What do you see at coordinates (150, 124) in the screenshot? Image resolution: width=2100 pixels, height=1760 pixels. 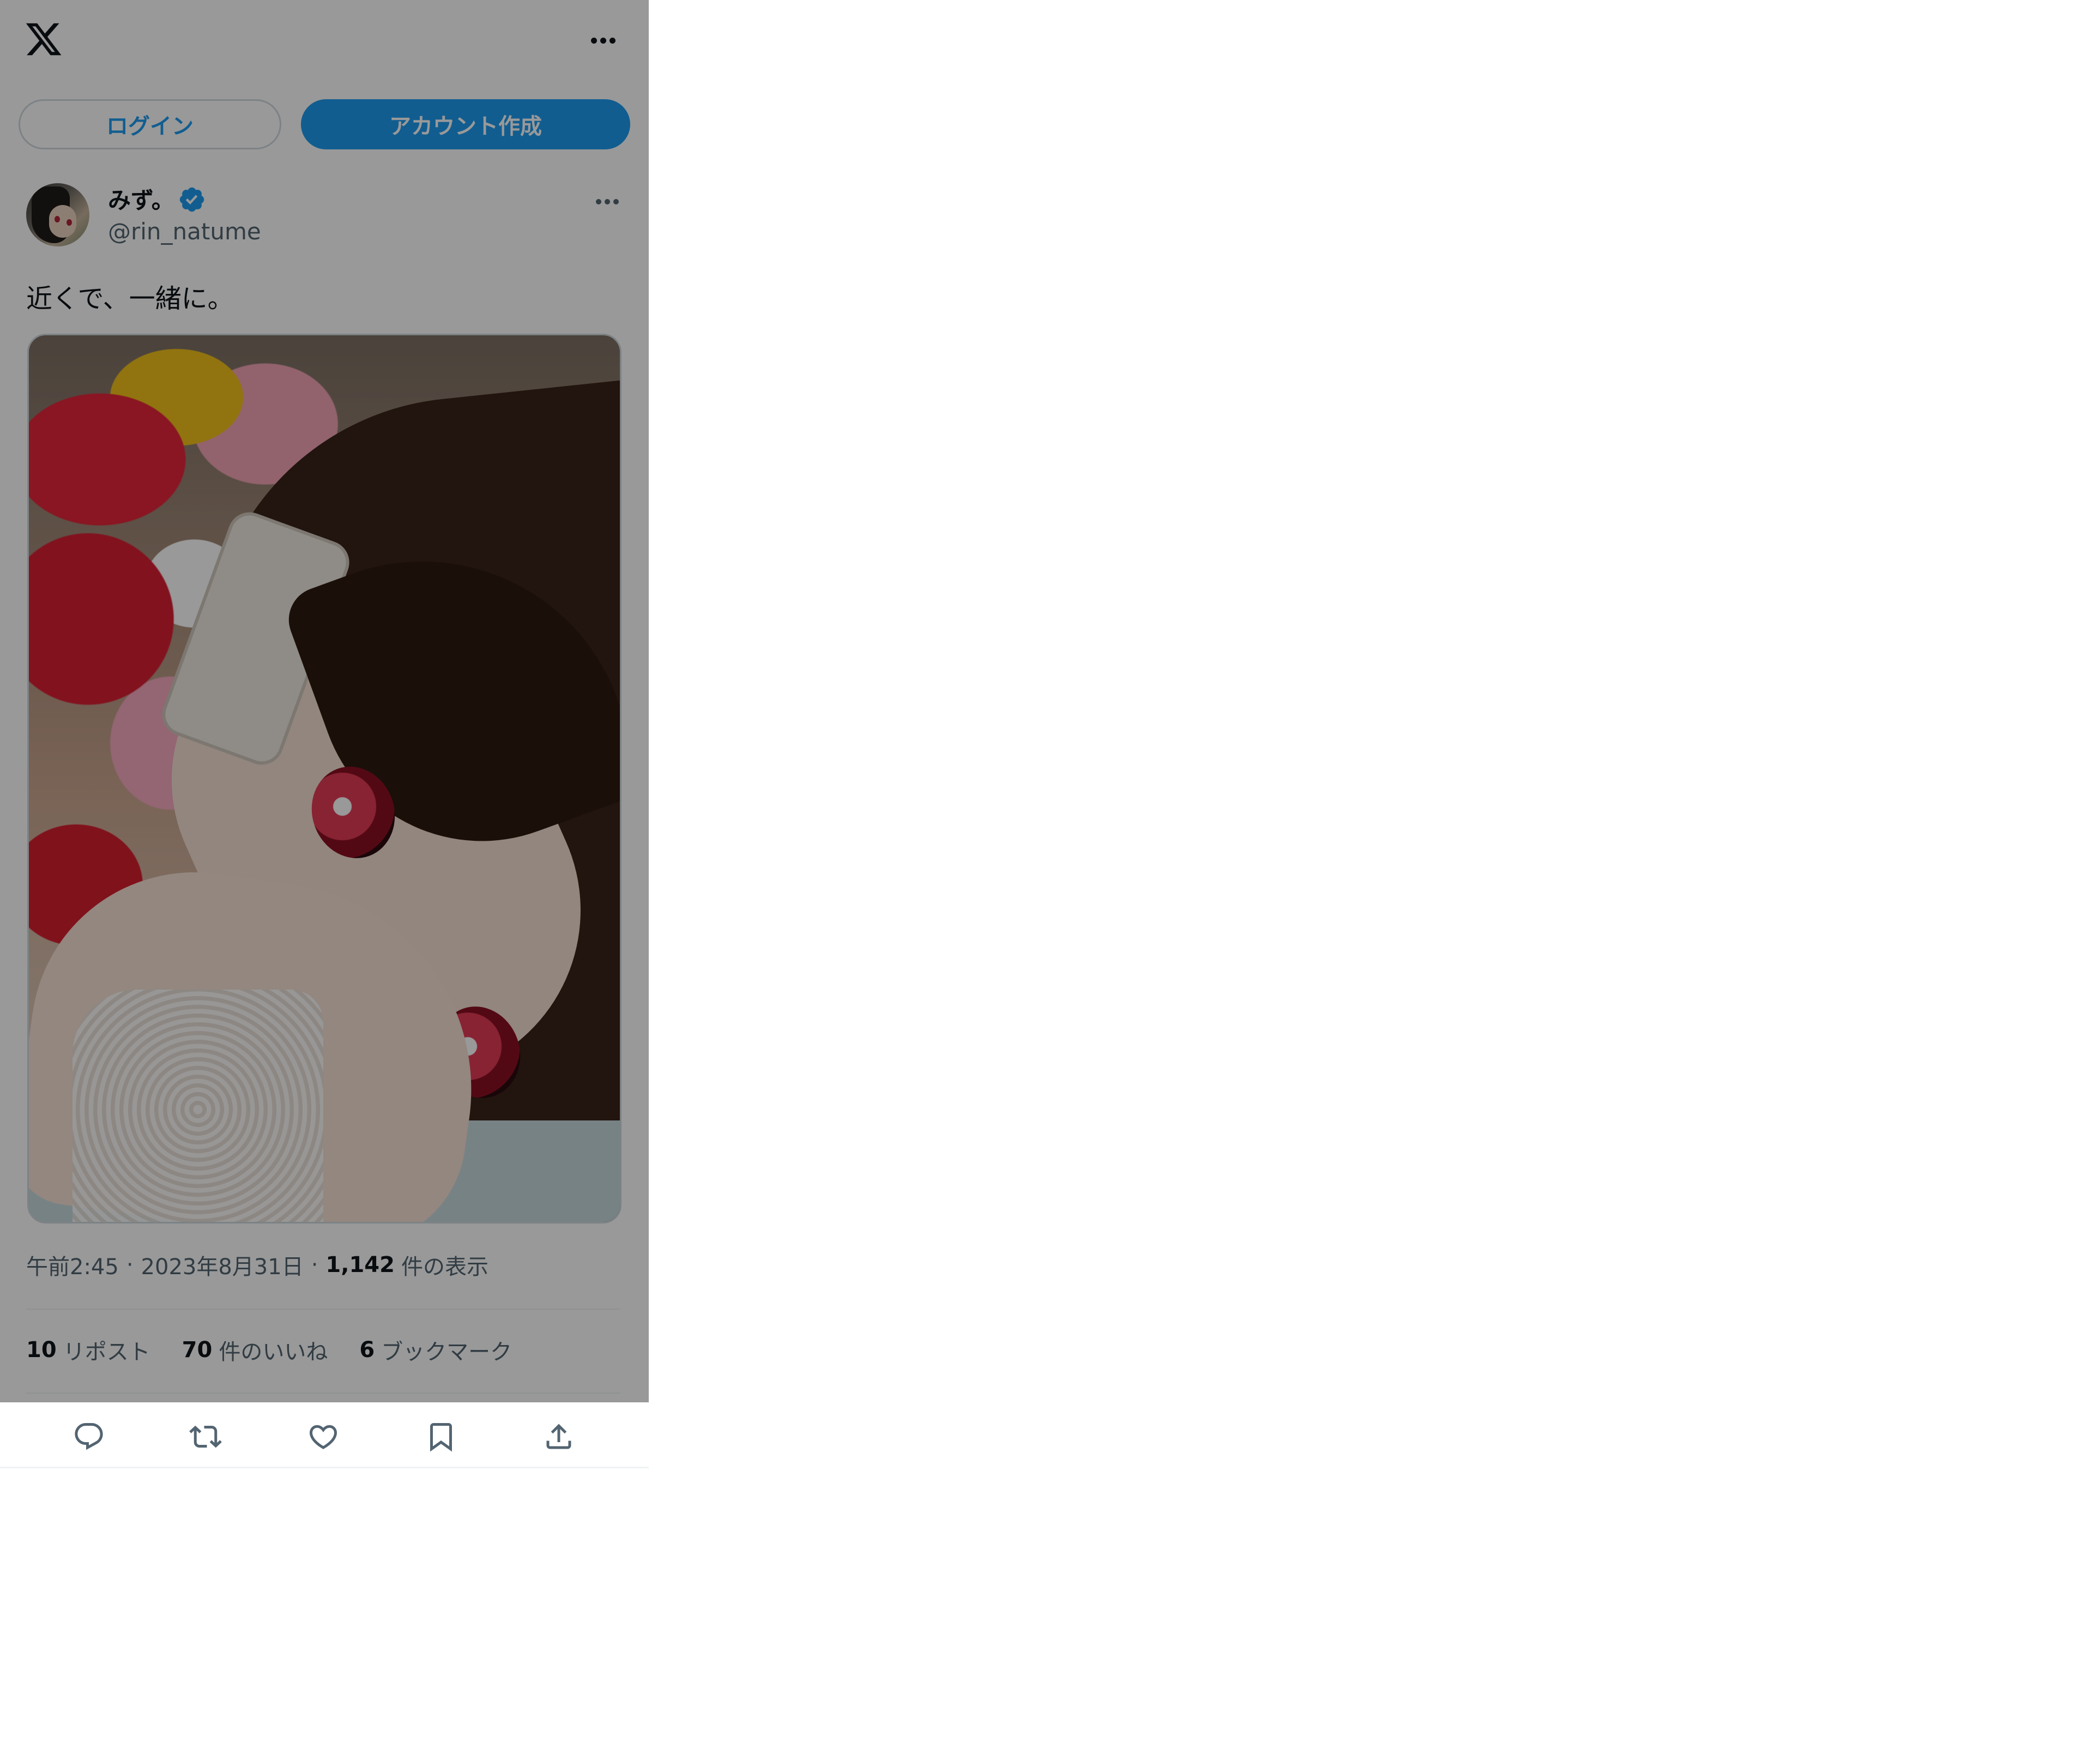 I see `login-button: ログイン` at bounding box center [150, 124].